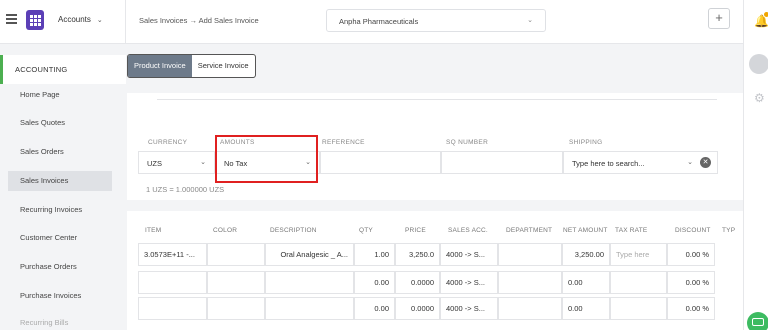  I want to click on company-select: Anpha Pharmaceuticals ⌄, so click(436, 20).